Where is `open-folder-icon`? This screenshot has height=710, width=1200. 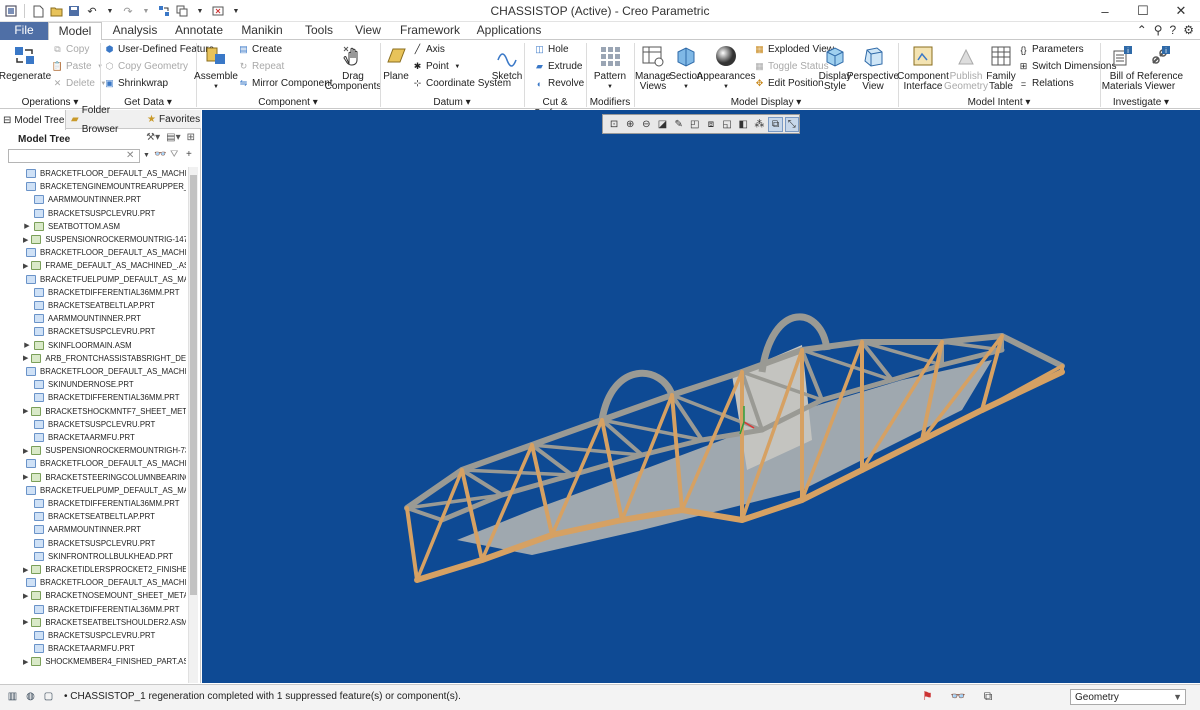
open-folder-icon is located at coordinates (56, 11).